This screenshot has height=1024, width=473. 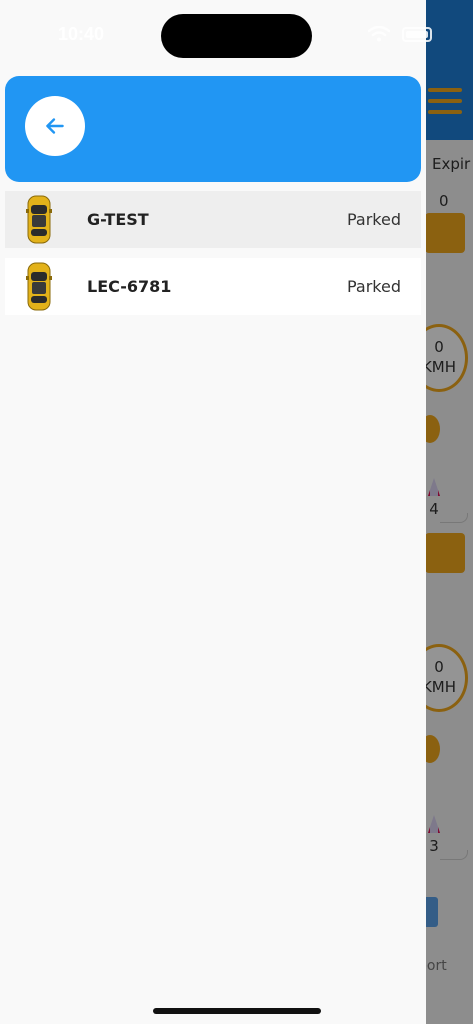 What do you see at coordinates (237, 1011) in the screenshot?
I see `home-indicator` at bounding box center [237, 1011].